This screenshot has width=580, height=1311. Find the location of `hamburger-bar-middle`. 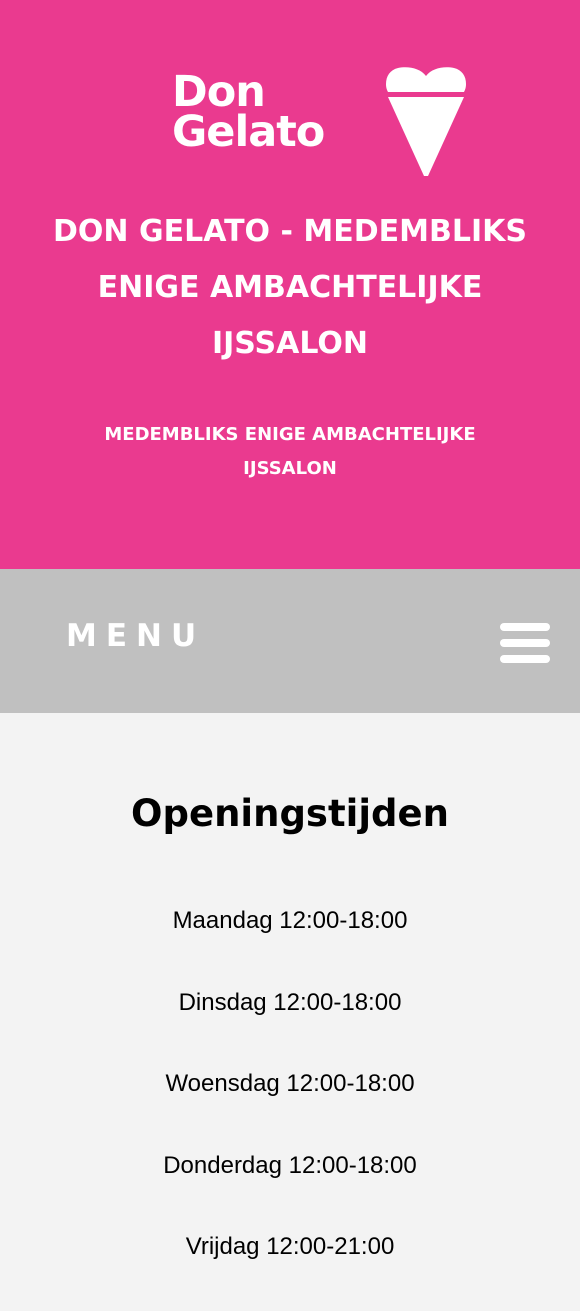

hamburger-bar-middle is located at coordinates (525, 643).